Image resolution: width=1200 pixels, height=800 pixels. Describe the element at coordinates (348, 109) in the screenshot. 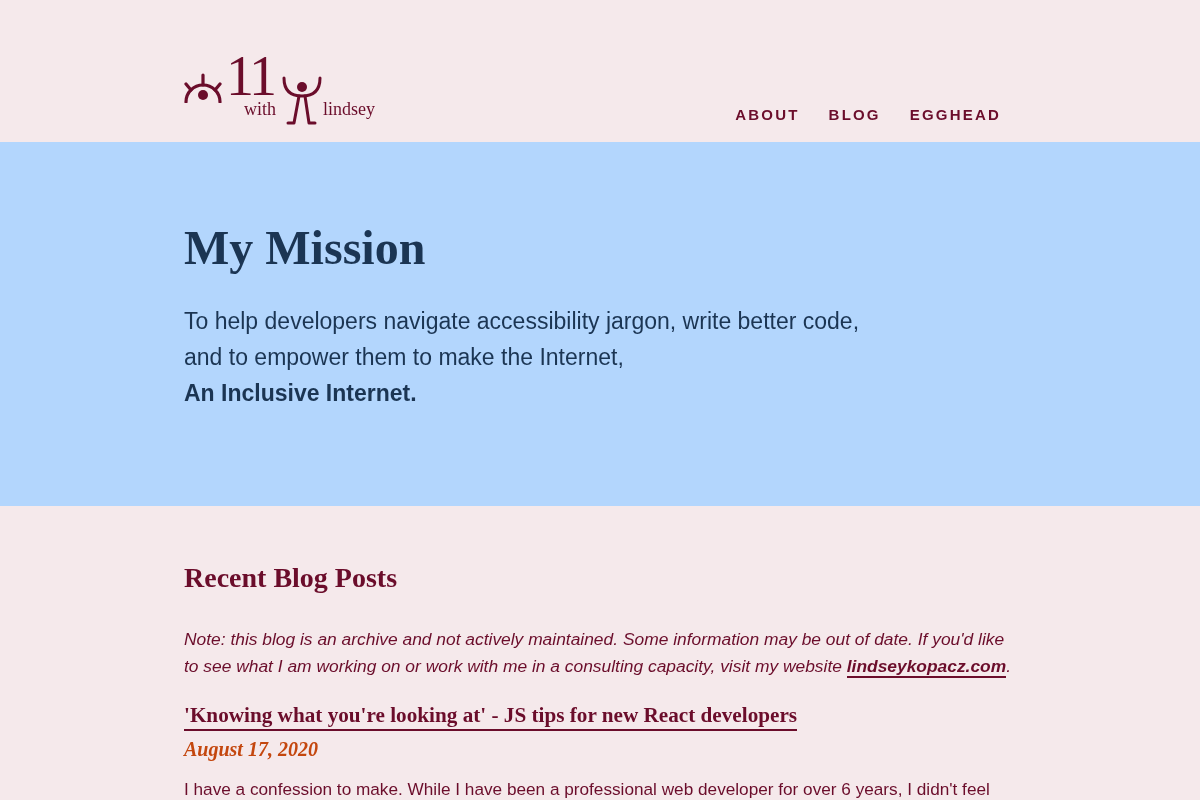

I see `logo-text: lindsey` at that location.